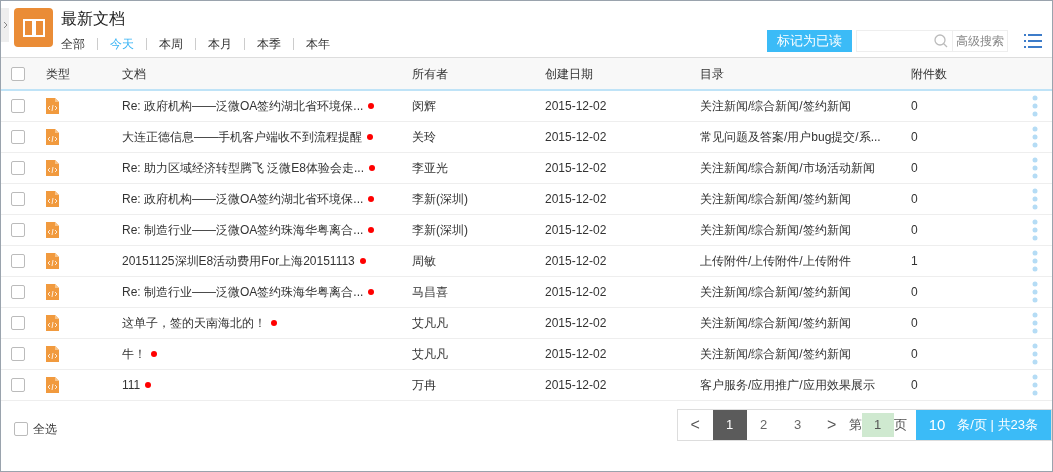 This screenshot has width=1053, height=472. What do you see at coordinates (238, 261) in the screenshot?
I see `document-title-link: 20151125深圳E8活动费用For上海20151113` at bounding box center [238, 261].